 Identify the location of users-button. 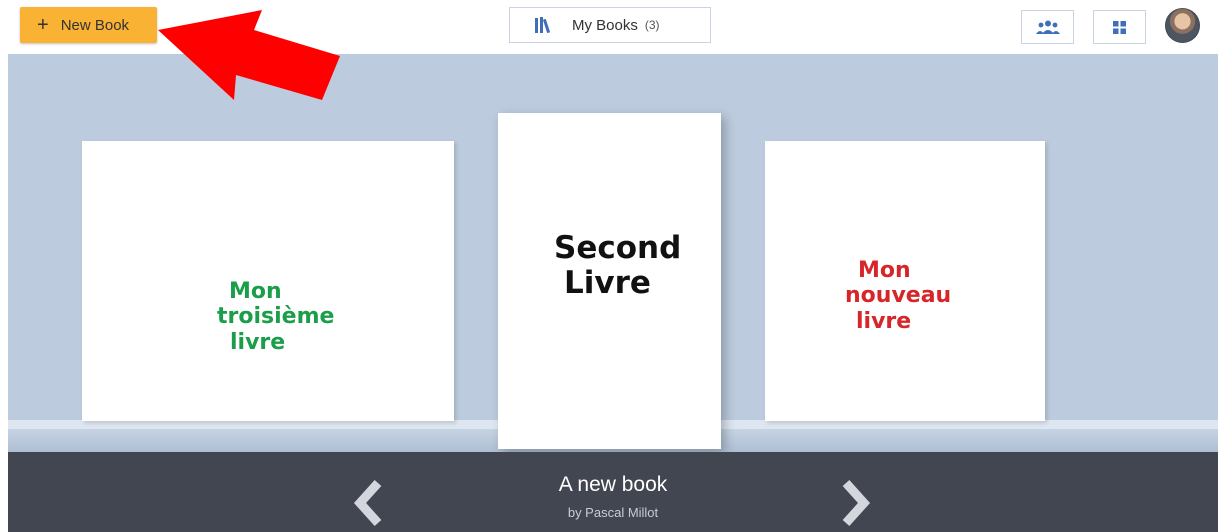
(1047, 27).